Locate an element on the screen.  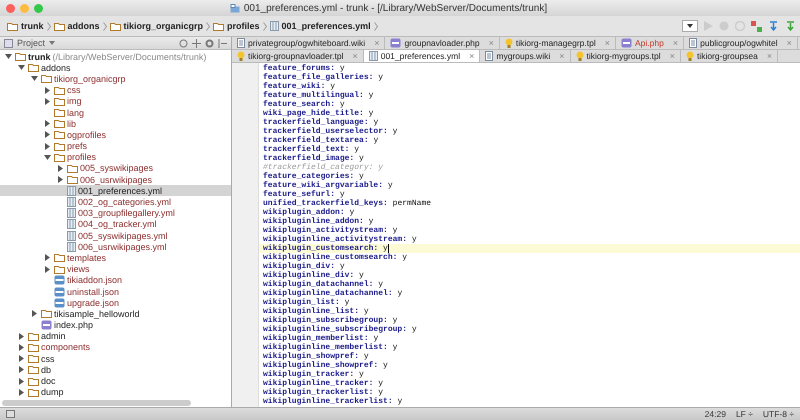
gear-icon is located at coordinates (209, 43).